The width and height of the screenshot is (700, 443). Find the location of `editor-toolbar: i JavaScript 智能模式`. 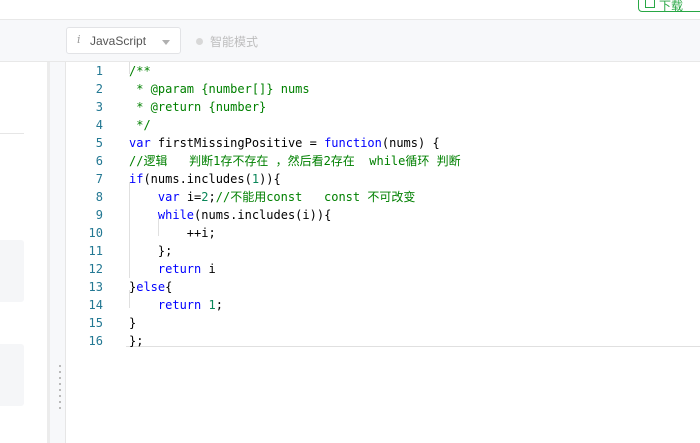

editor-toolbar: i JavaScript 智能模式 is located at coordinates (350, 41).